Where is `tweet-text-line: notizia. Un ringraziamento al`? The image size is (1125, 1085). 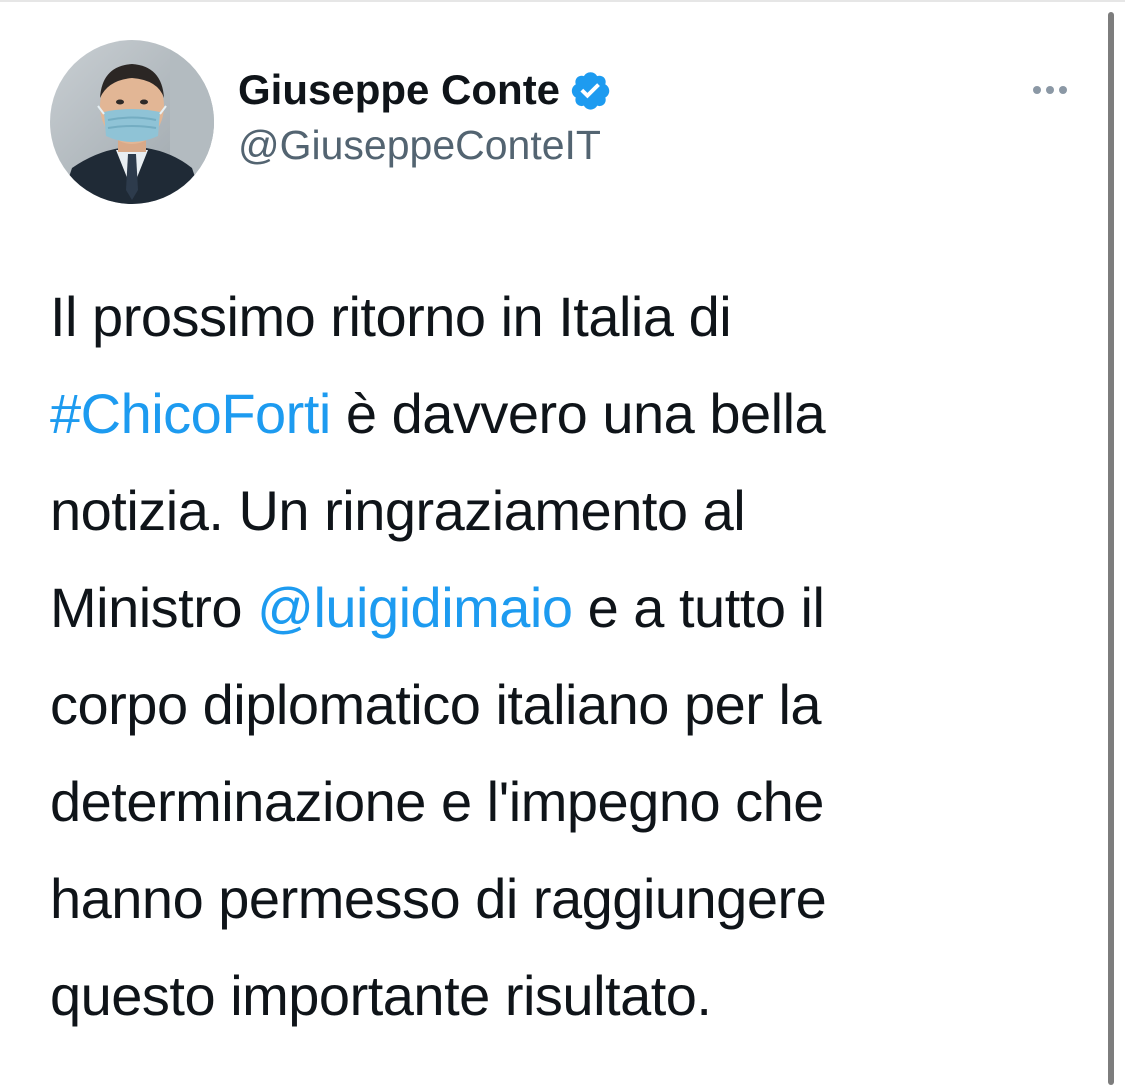
tweet-text-line: notizia. Un ringraziamento al is located at coordinates (570, 510).